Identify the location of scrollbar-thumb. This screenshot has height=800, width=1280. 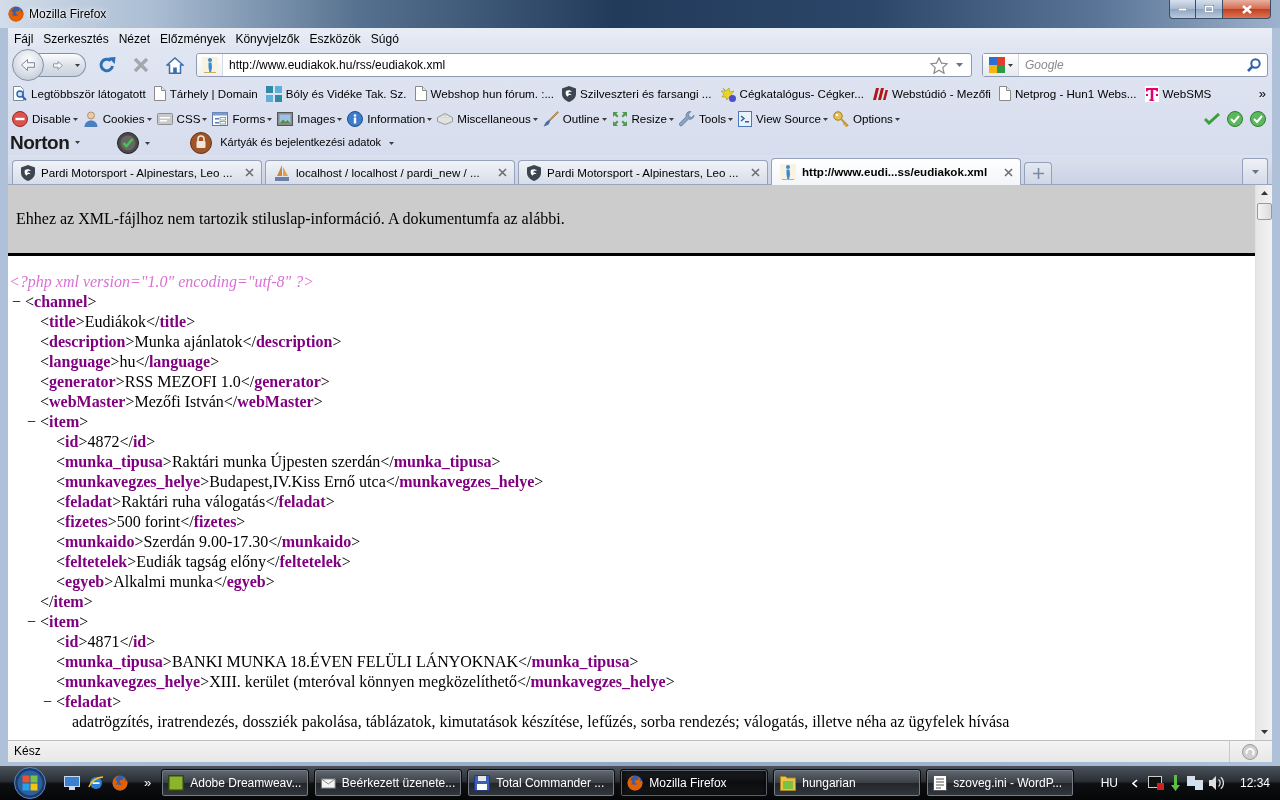
(1264, 211).